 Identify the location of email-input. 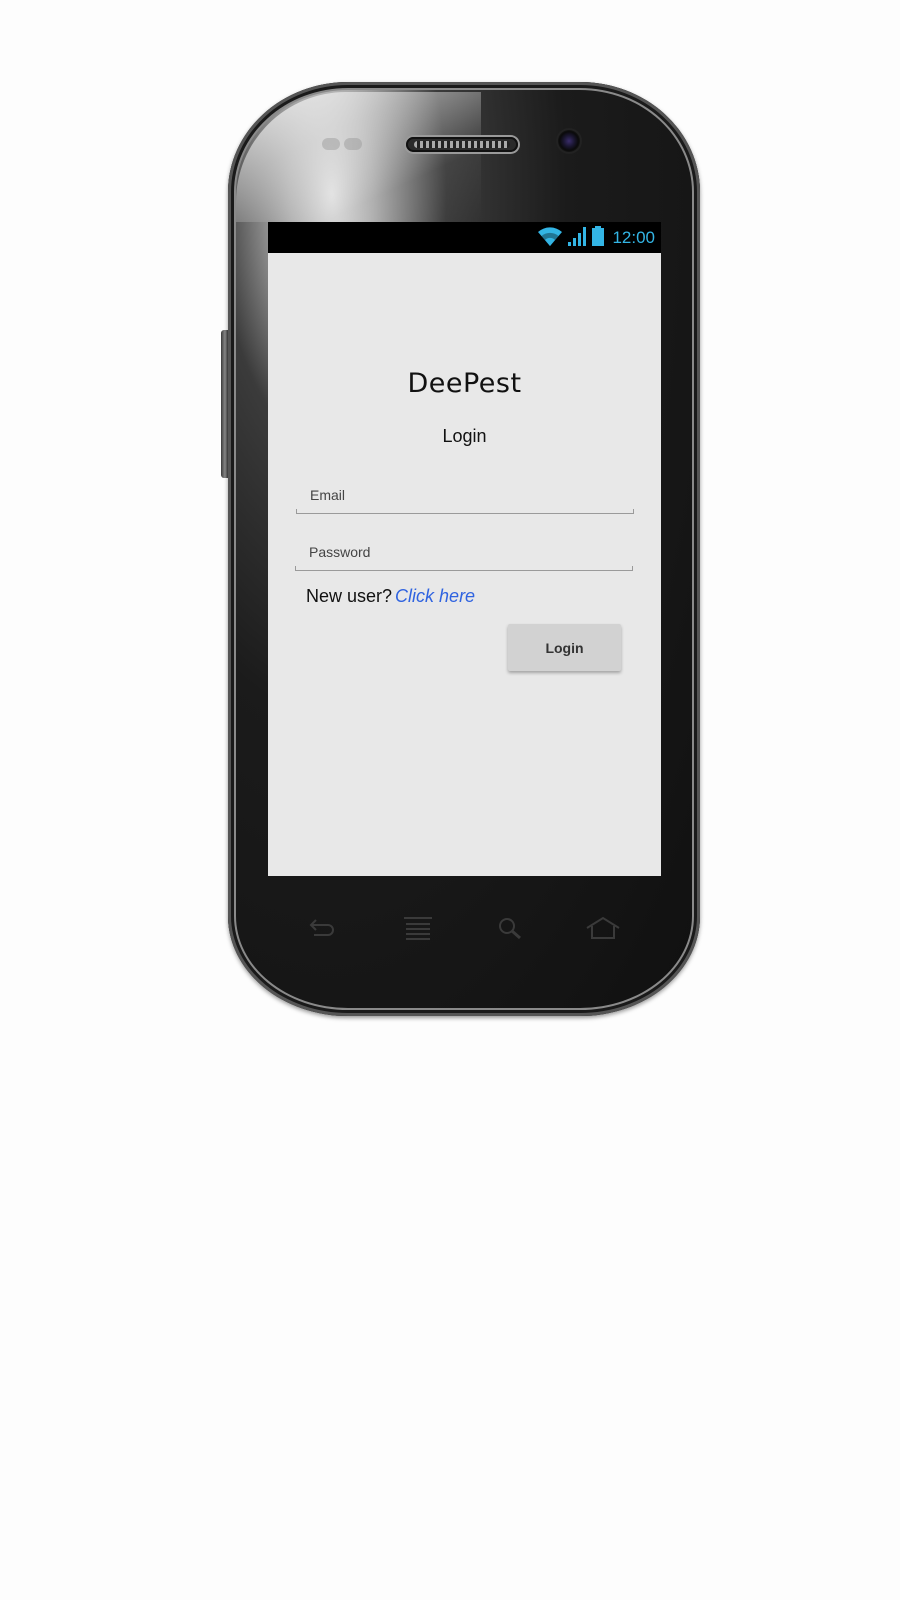
(465, 495).